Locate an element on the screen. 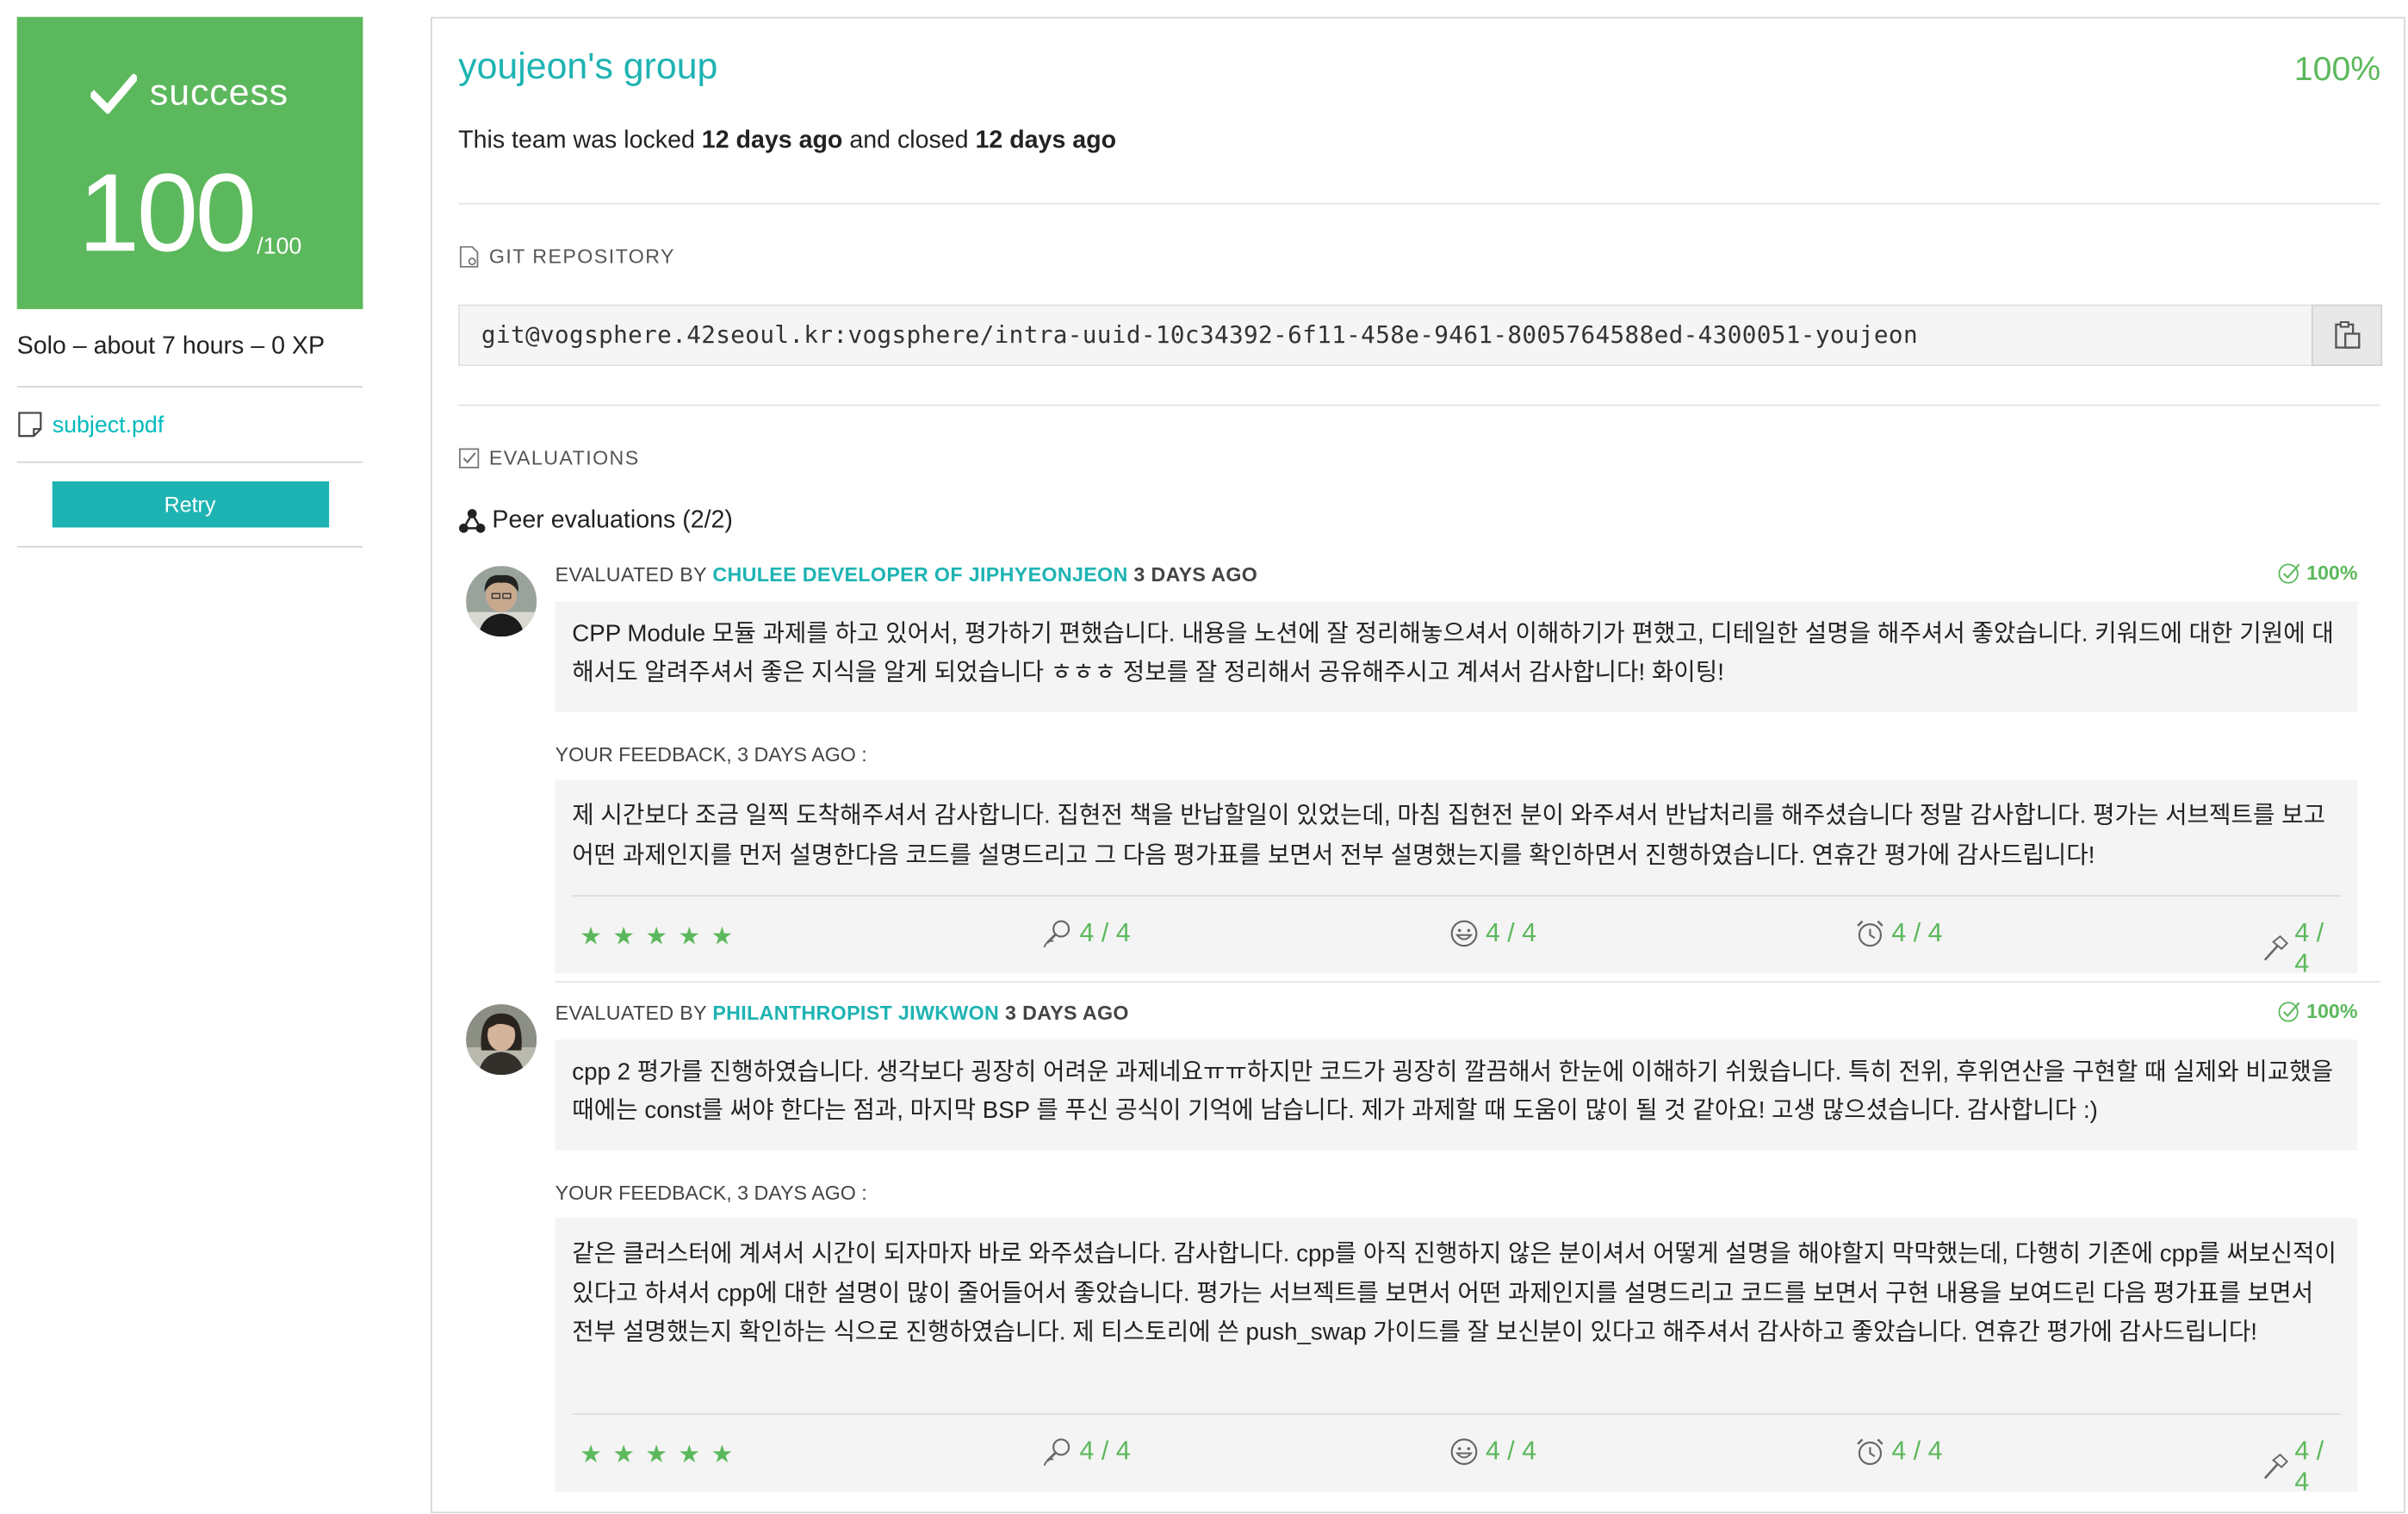 The height and width of the screenshot is (1514, 2408). copy-repository-button is located at coordinates (2347, 335).